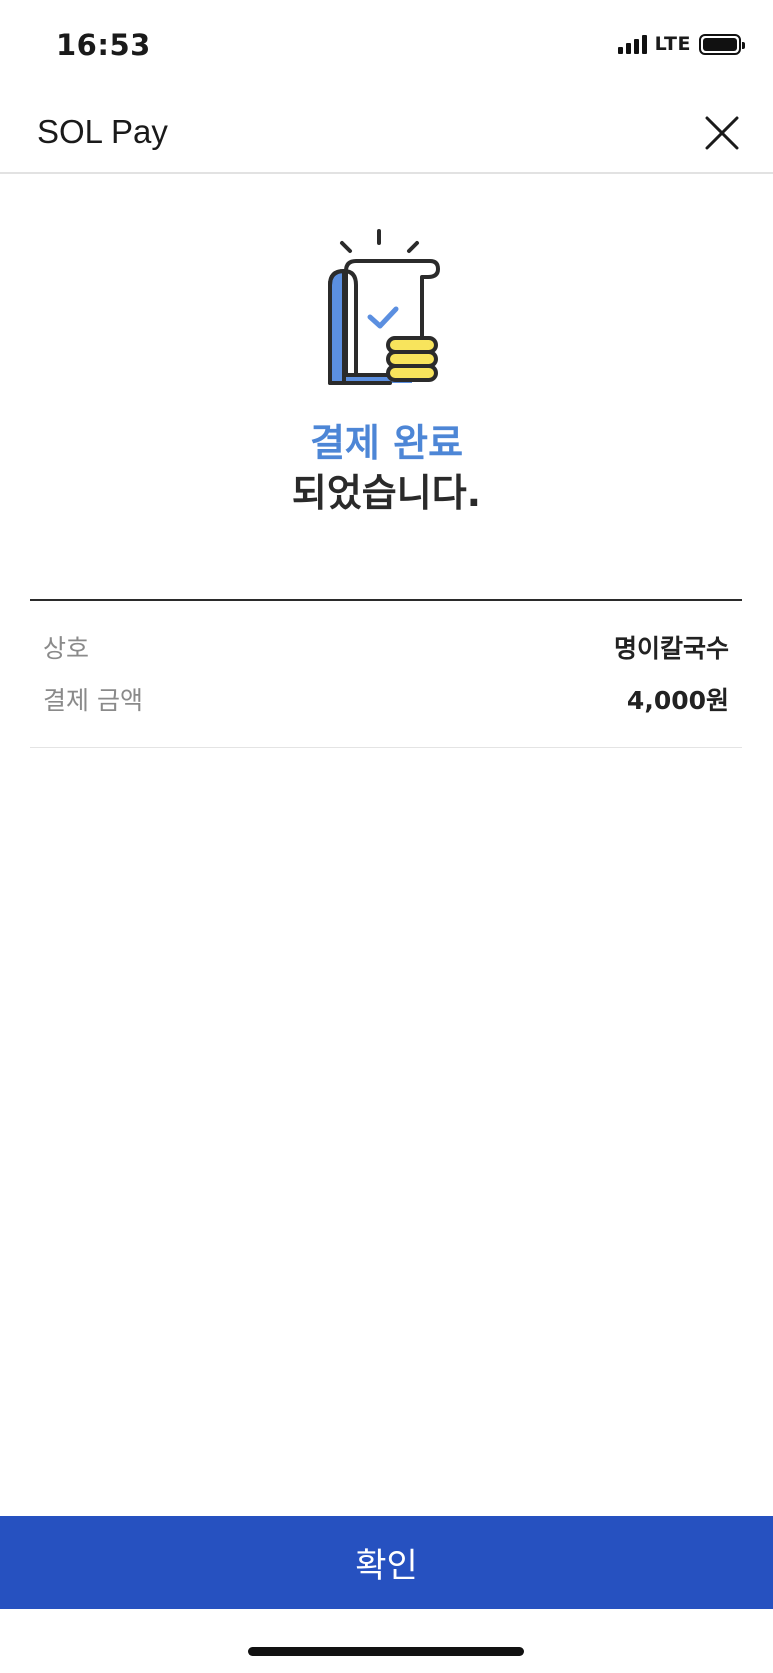 The image size is (773, 1673). Describe the element at coordinates (672, 44) in the screenshot. I see `network-type: LTE` at that location.